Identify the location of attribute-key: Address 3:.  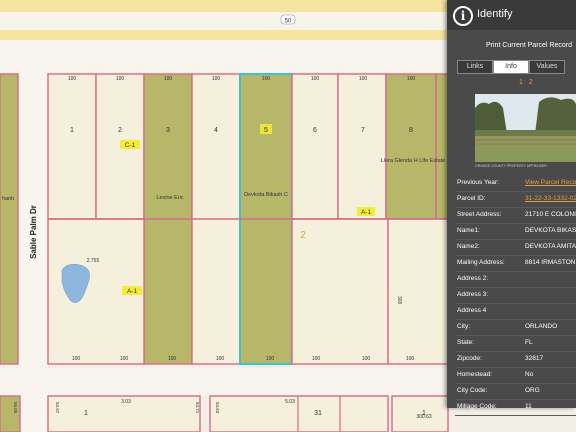
(473, 294).